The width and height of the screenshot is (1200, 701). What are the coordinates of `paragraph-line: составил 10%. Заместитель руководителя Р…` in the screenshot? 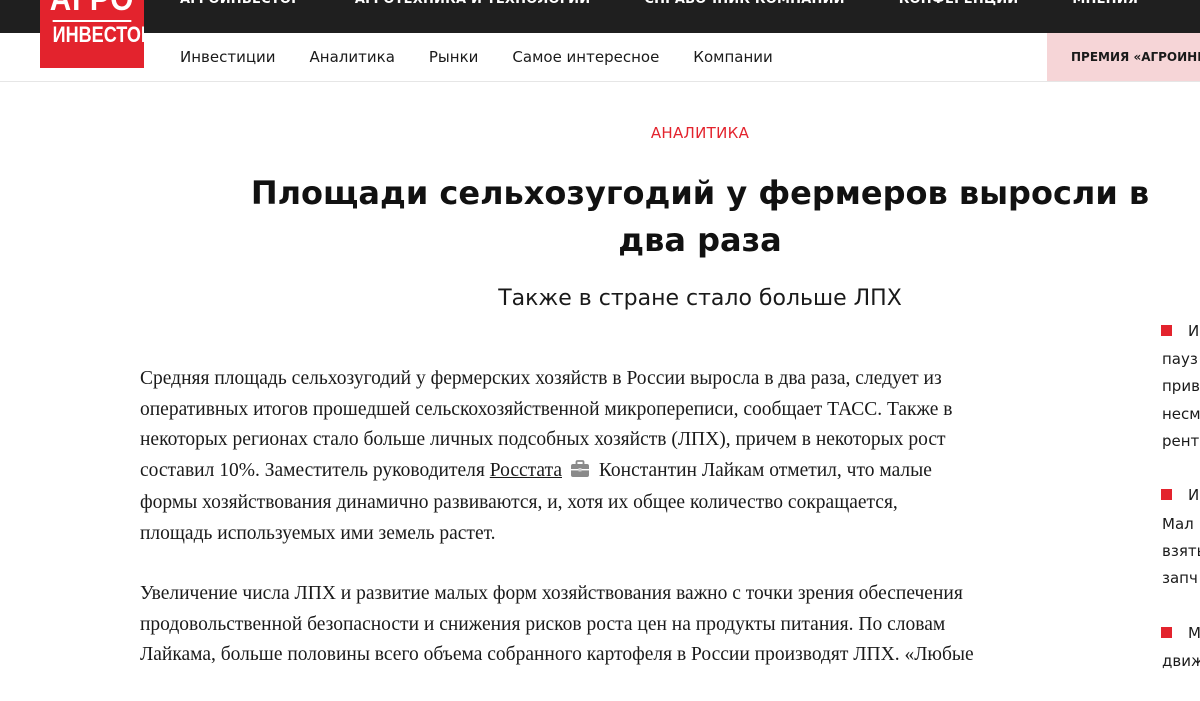 It's located at (635, 472).